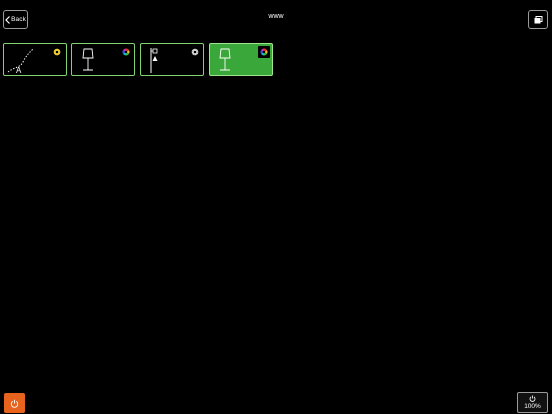 This screenshot has width=552, height=414. Describe the element at coordinates (154, 60) in the screenshot. I see `floor-lamp-icon` at that location.